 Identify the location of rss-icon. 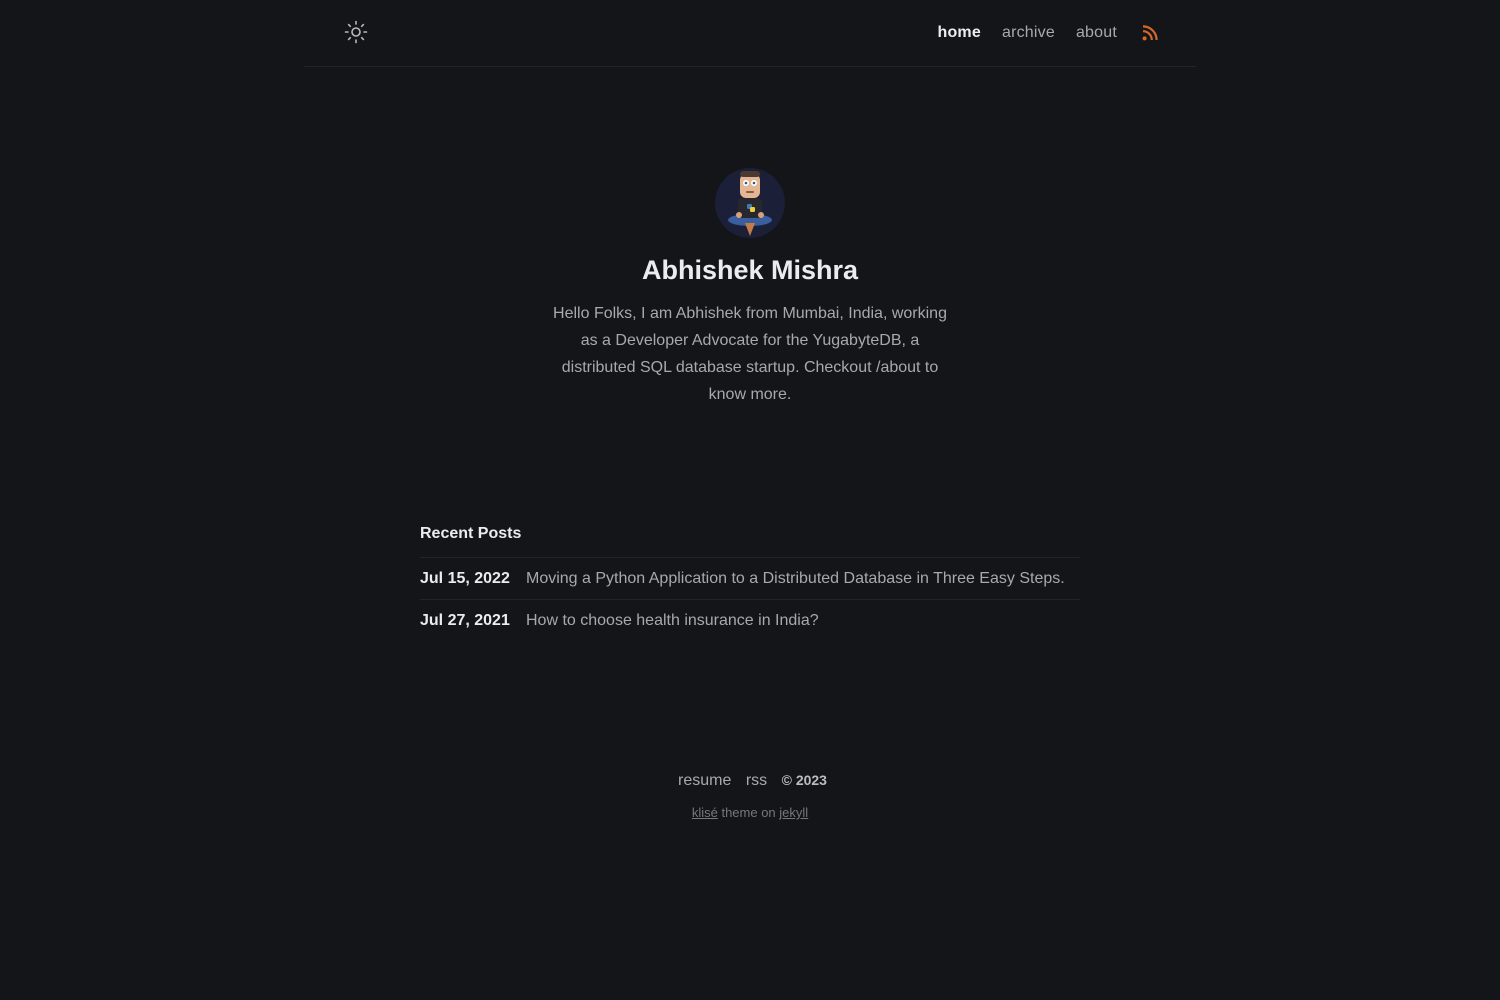
(1150, 33).